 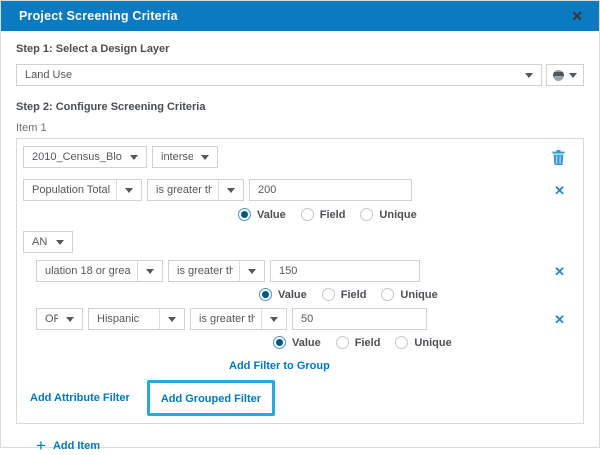 What do you see at coordinates (76, 445) in the screenshot?
I see `add-item-label: Add Item` at bounding box center [76, 445].